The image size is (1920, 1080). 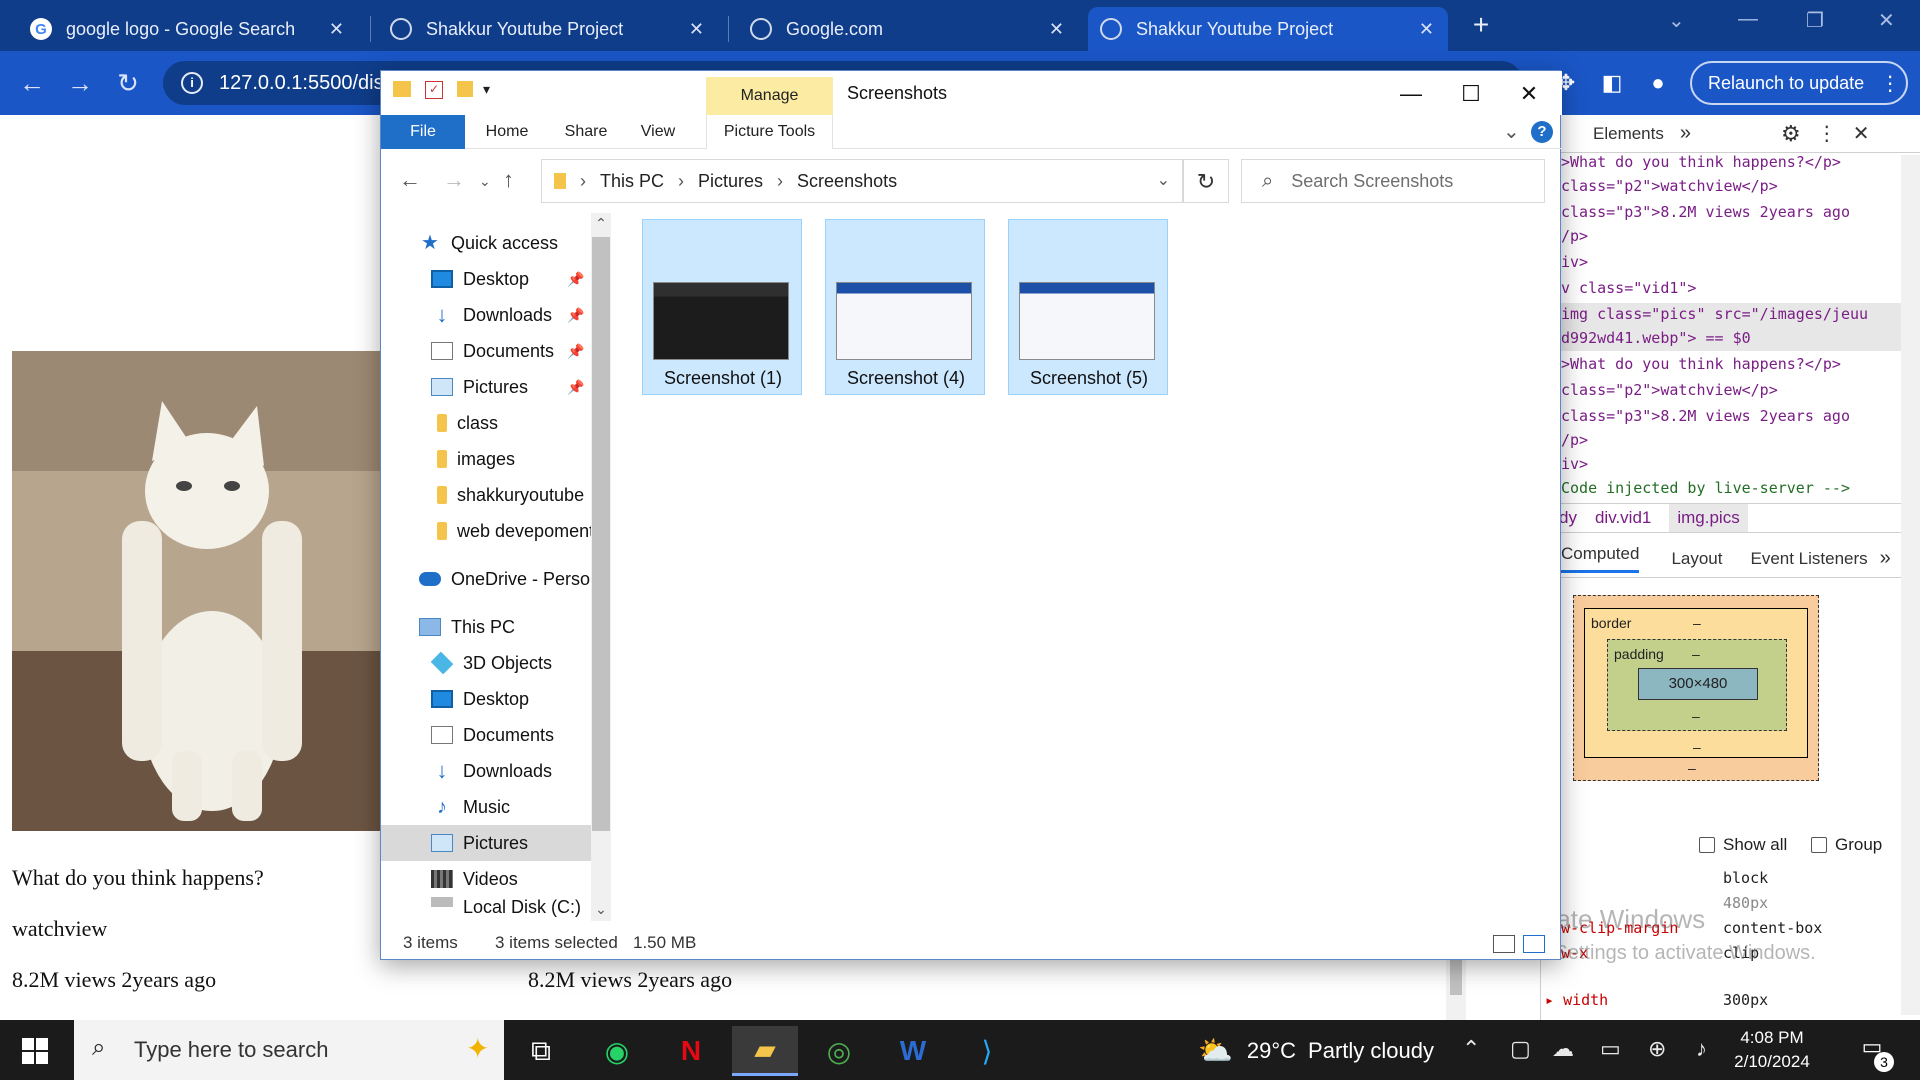 What do you see at coordinates (486, 663) in the screenshot?
I see `nav-3d-objects: 3D Objects` at bounding box center [486, 663].